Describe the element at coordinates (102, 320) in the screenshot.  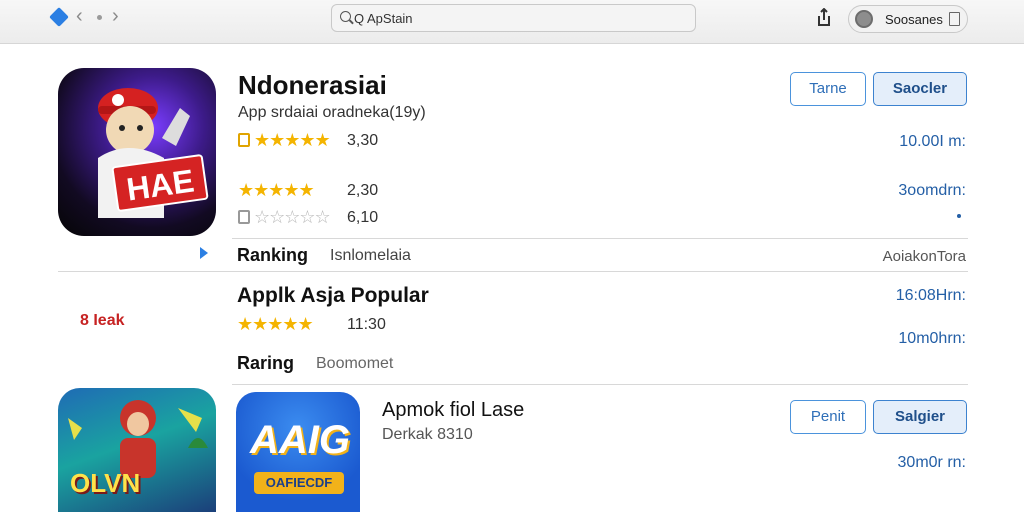
I see `brand-logo: 8 Ieak` at that location.